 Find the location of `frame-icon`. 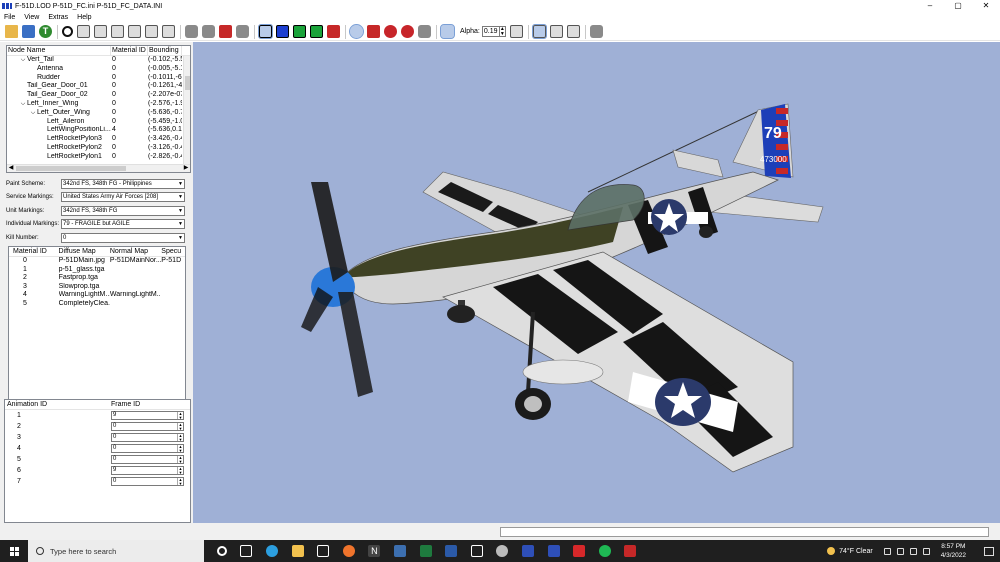

frame-icon is located at coordinates (573, 31).